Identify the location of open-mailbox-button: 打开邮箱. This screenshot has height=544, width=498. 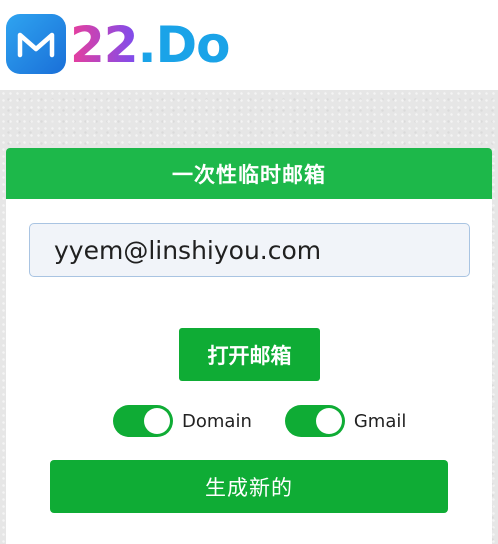
(249, 354).